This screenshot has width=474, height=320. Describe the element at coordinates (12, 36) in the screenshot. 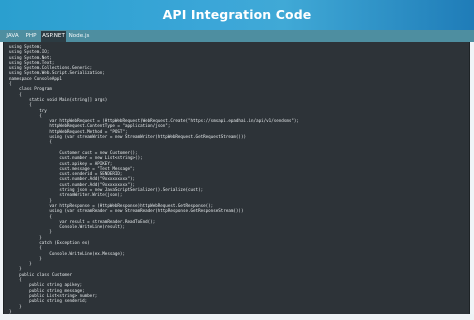

I see `tab-java: JAVA` at that location.